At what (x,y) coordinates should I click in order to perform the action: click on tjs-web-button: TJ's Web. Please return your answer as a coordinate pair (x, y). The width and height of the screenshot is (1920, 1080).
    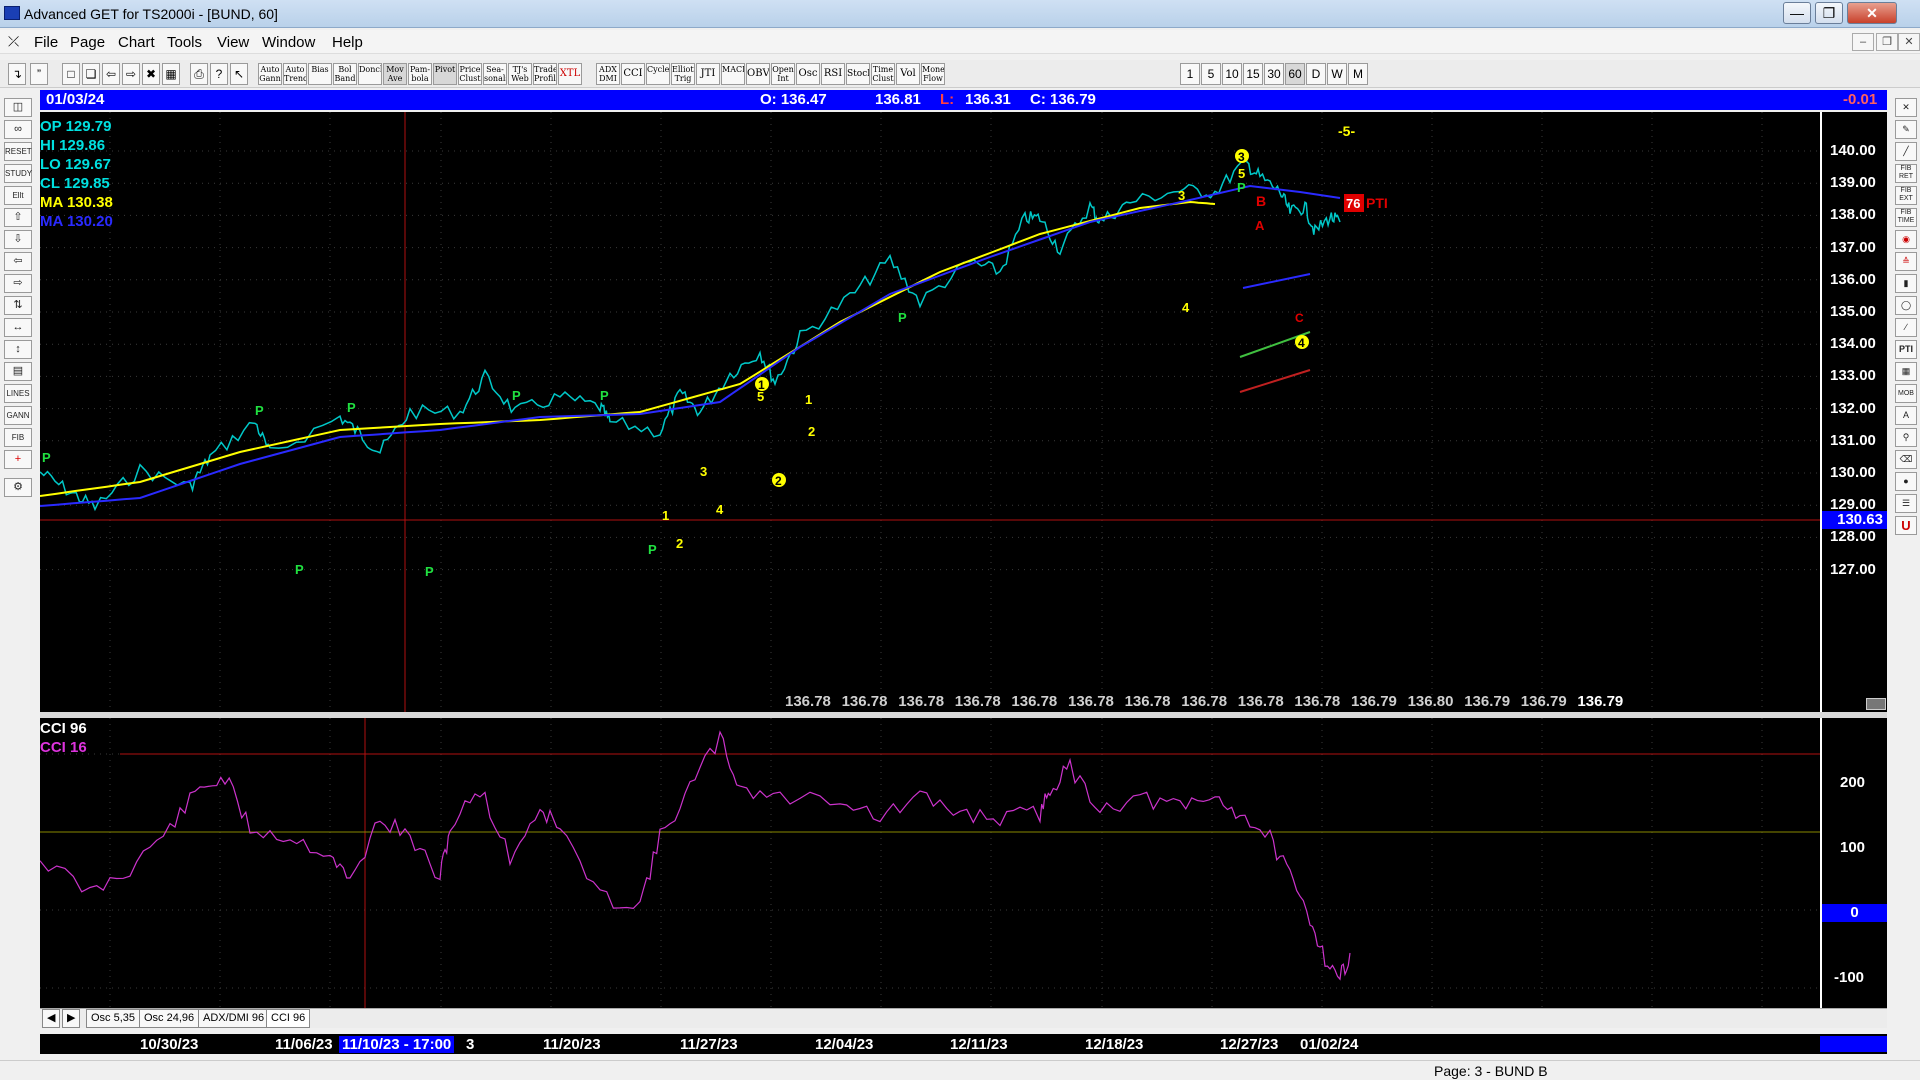
    Looking at the image, I should click on (520, 74).